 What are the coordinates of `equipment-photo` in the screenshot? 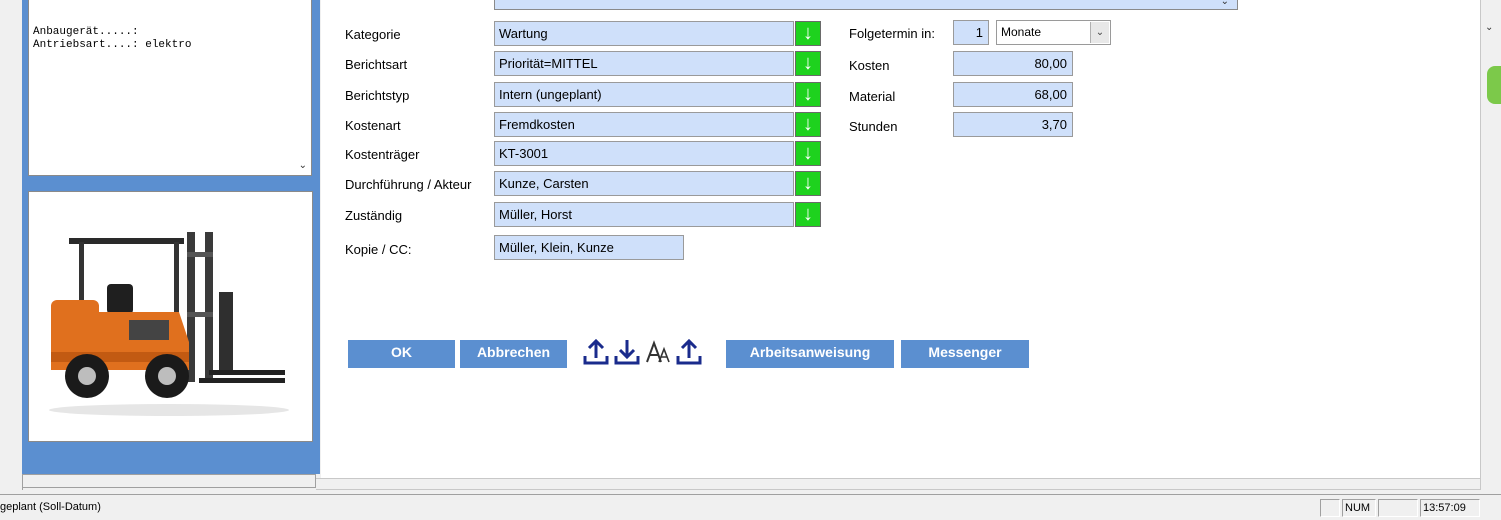 It's located at (170, 316).